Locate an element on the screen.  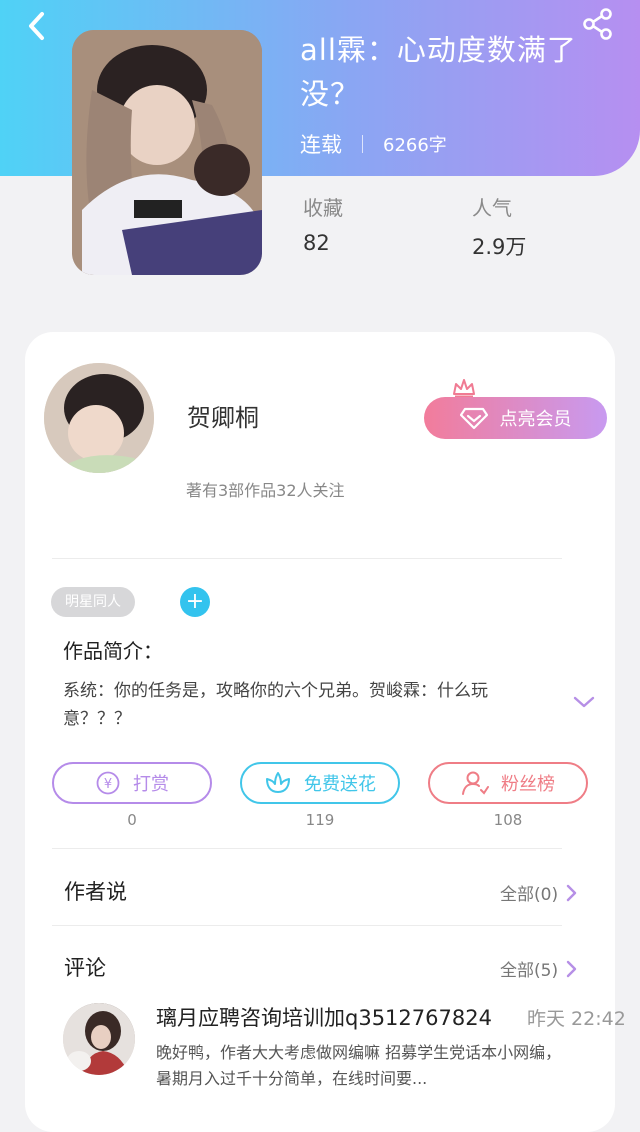
comments-more-link: 全部(5) is located at coordinates (539, 968).